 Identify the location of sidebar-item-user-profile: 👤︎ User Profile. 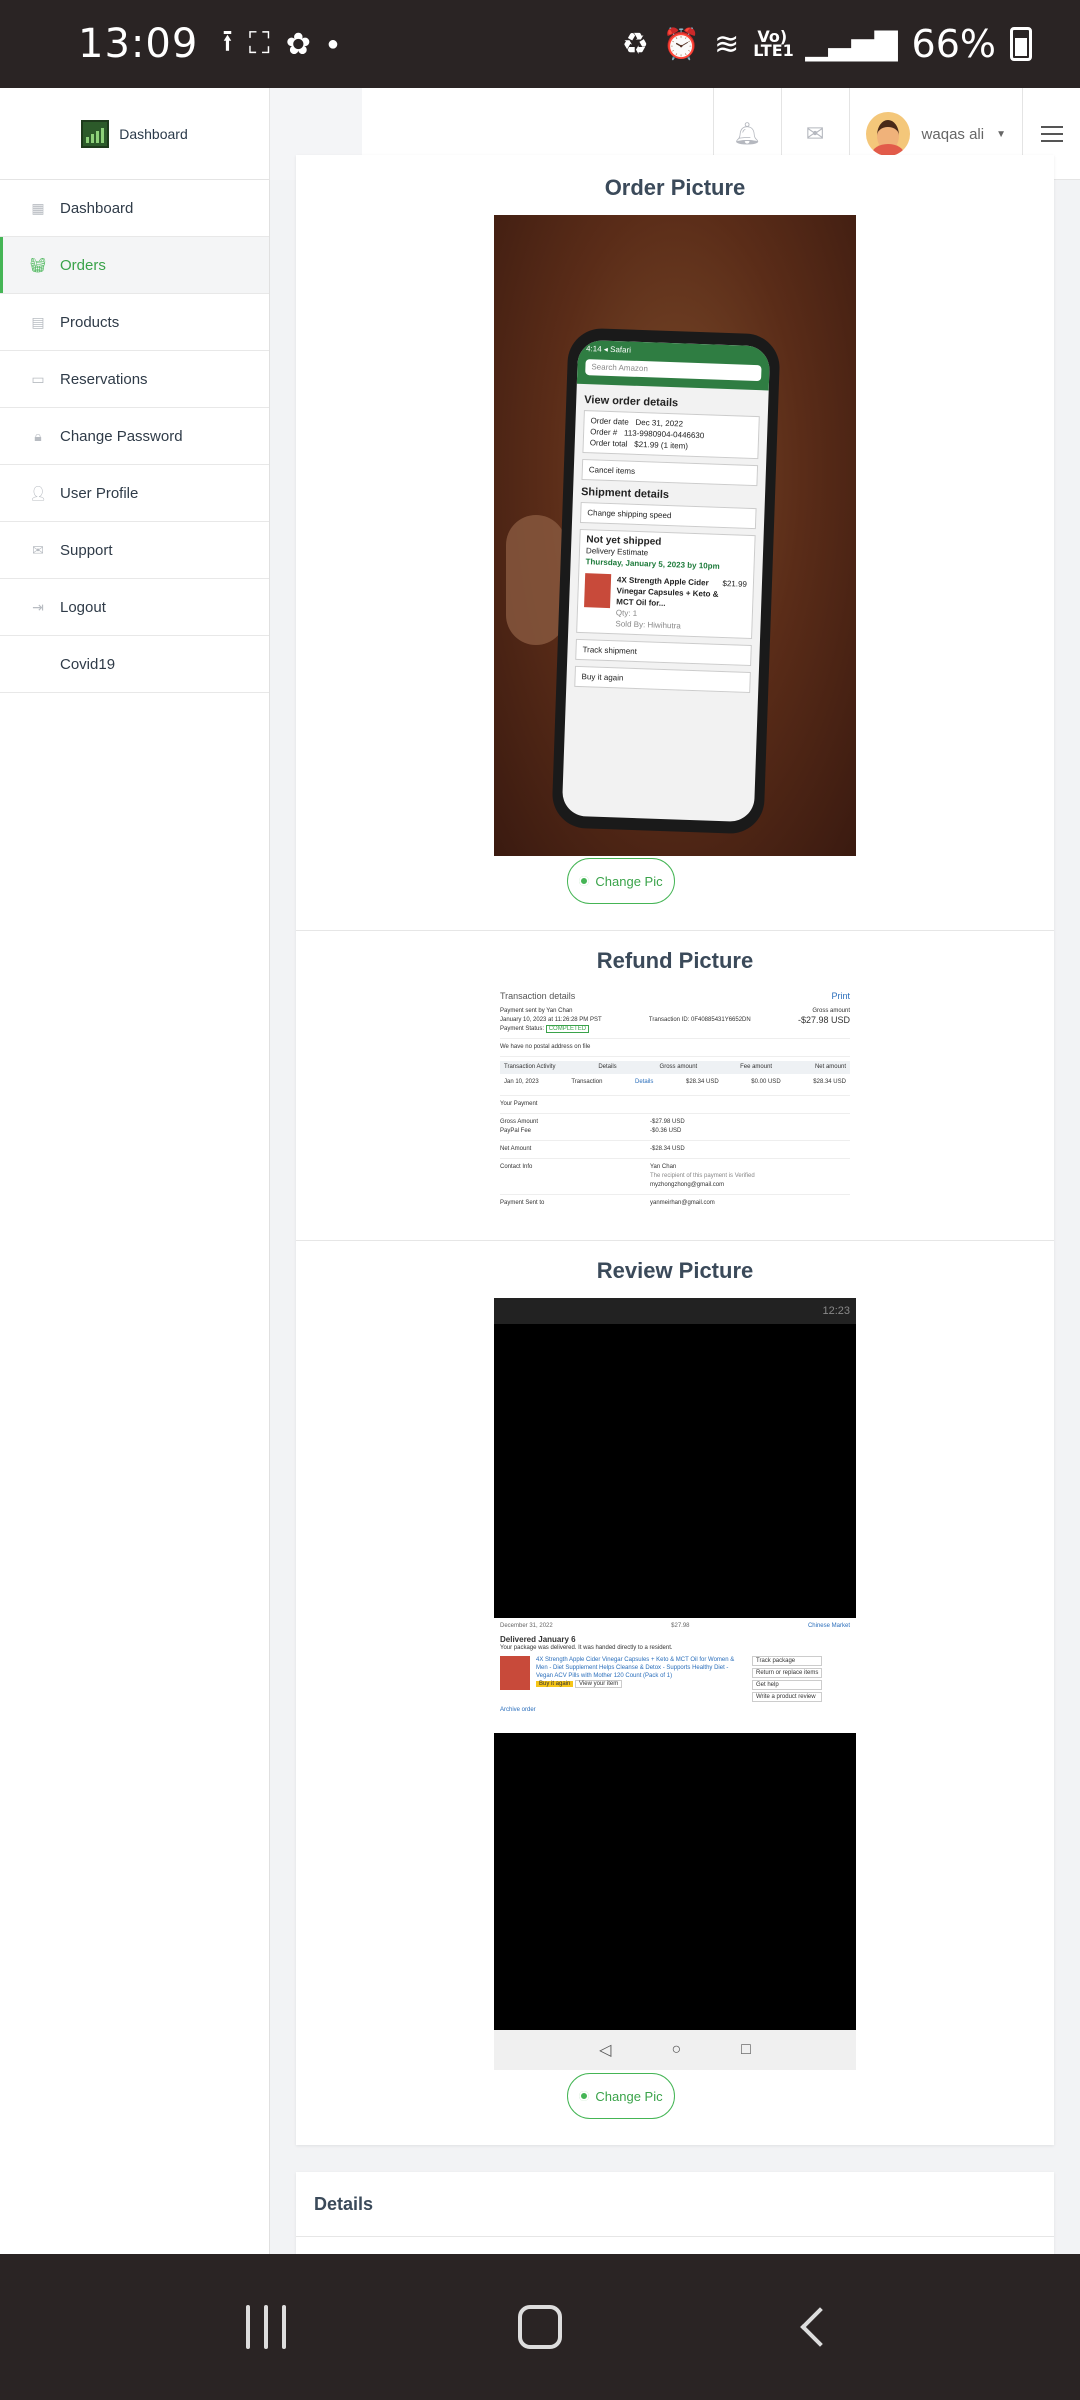
(134, 493).